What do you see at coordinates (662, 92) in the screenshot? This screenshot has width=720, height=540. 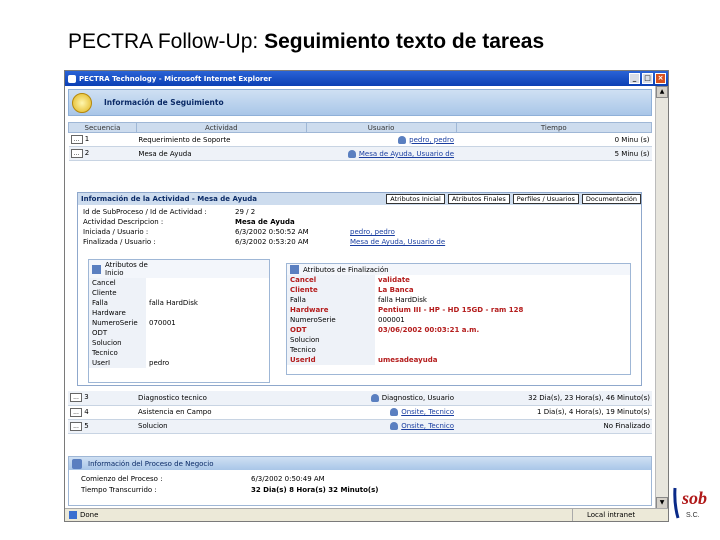 I see `scroll-up-icon: ▲` at bounding box center [662, 92].